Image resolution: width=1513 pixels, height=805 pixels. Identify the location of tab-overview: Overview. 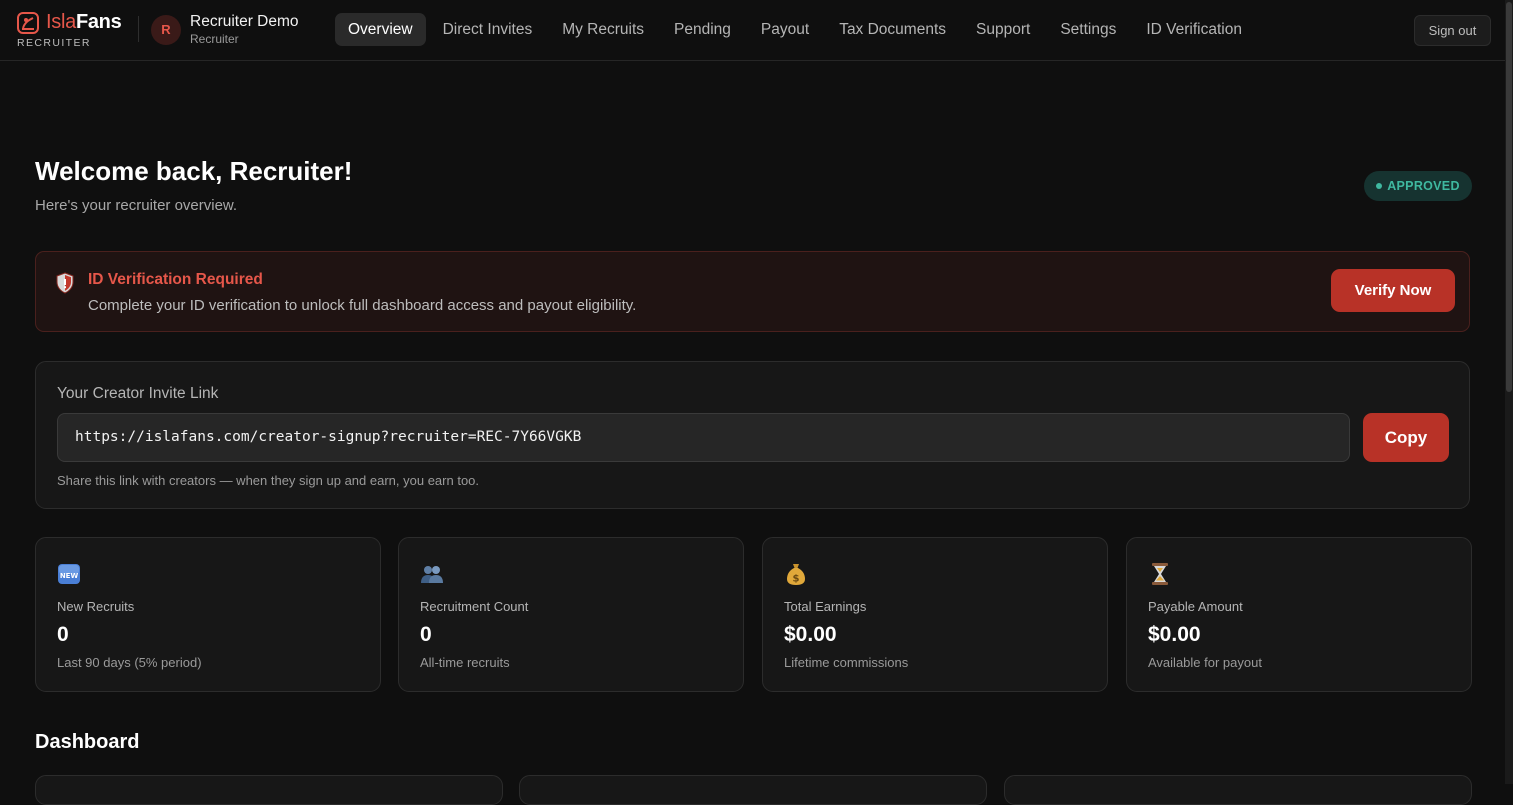
(380, 29).